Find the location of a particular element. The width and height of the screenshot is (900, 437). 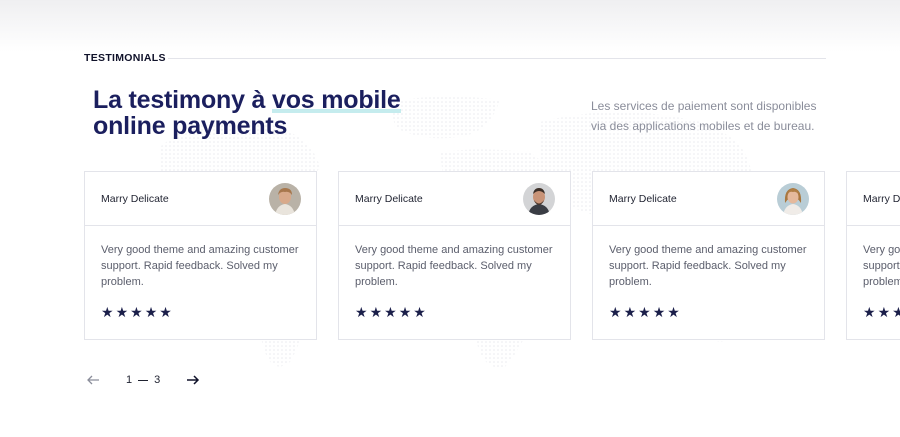

headline-line2: online payments is located at coordinates (190, 126).